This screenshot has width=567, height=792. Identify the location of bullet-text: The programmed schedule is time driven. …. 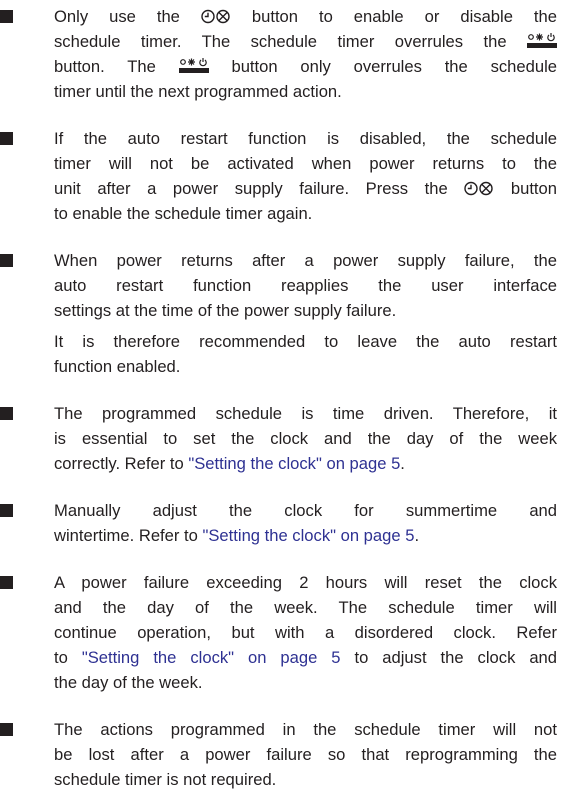
(305, 438).